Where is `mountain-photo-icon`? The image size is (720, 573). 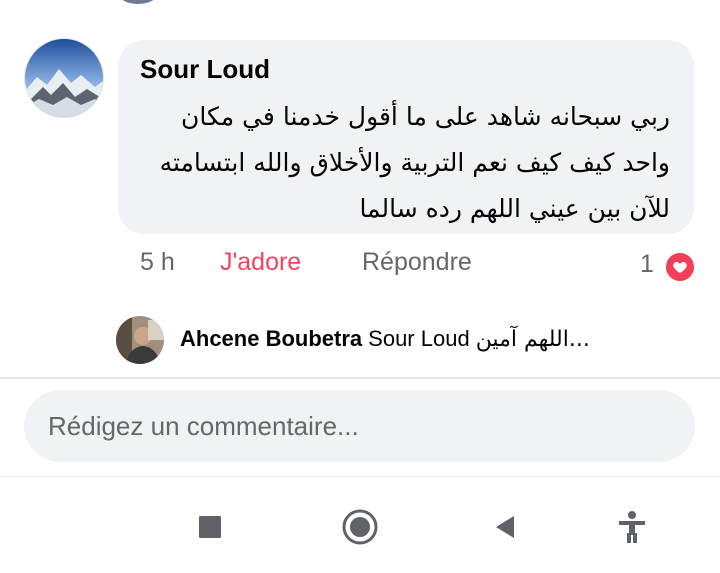 mountain-photo-icon is located at coordinates (64, 78).